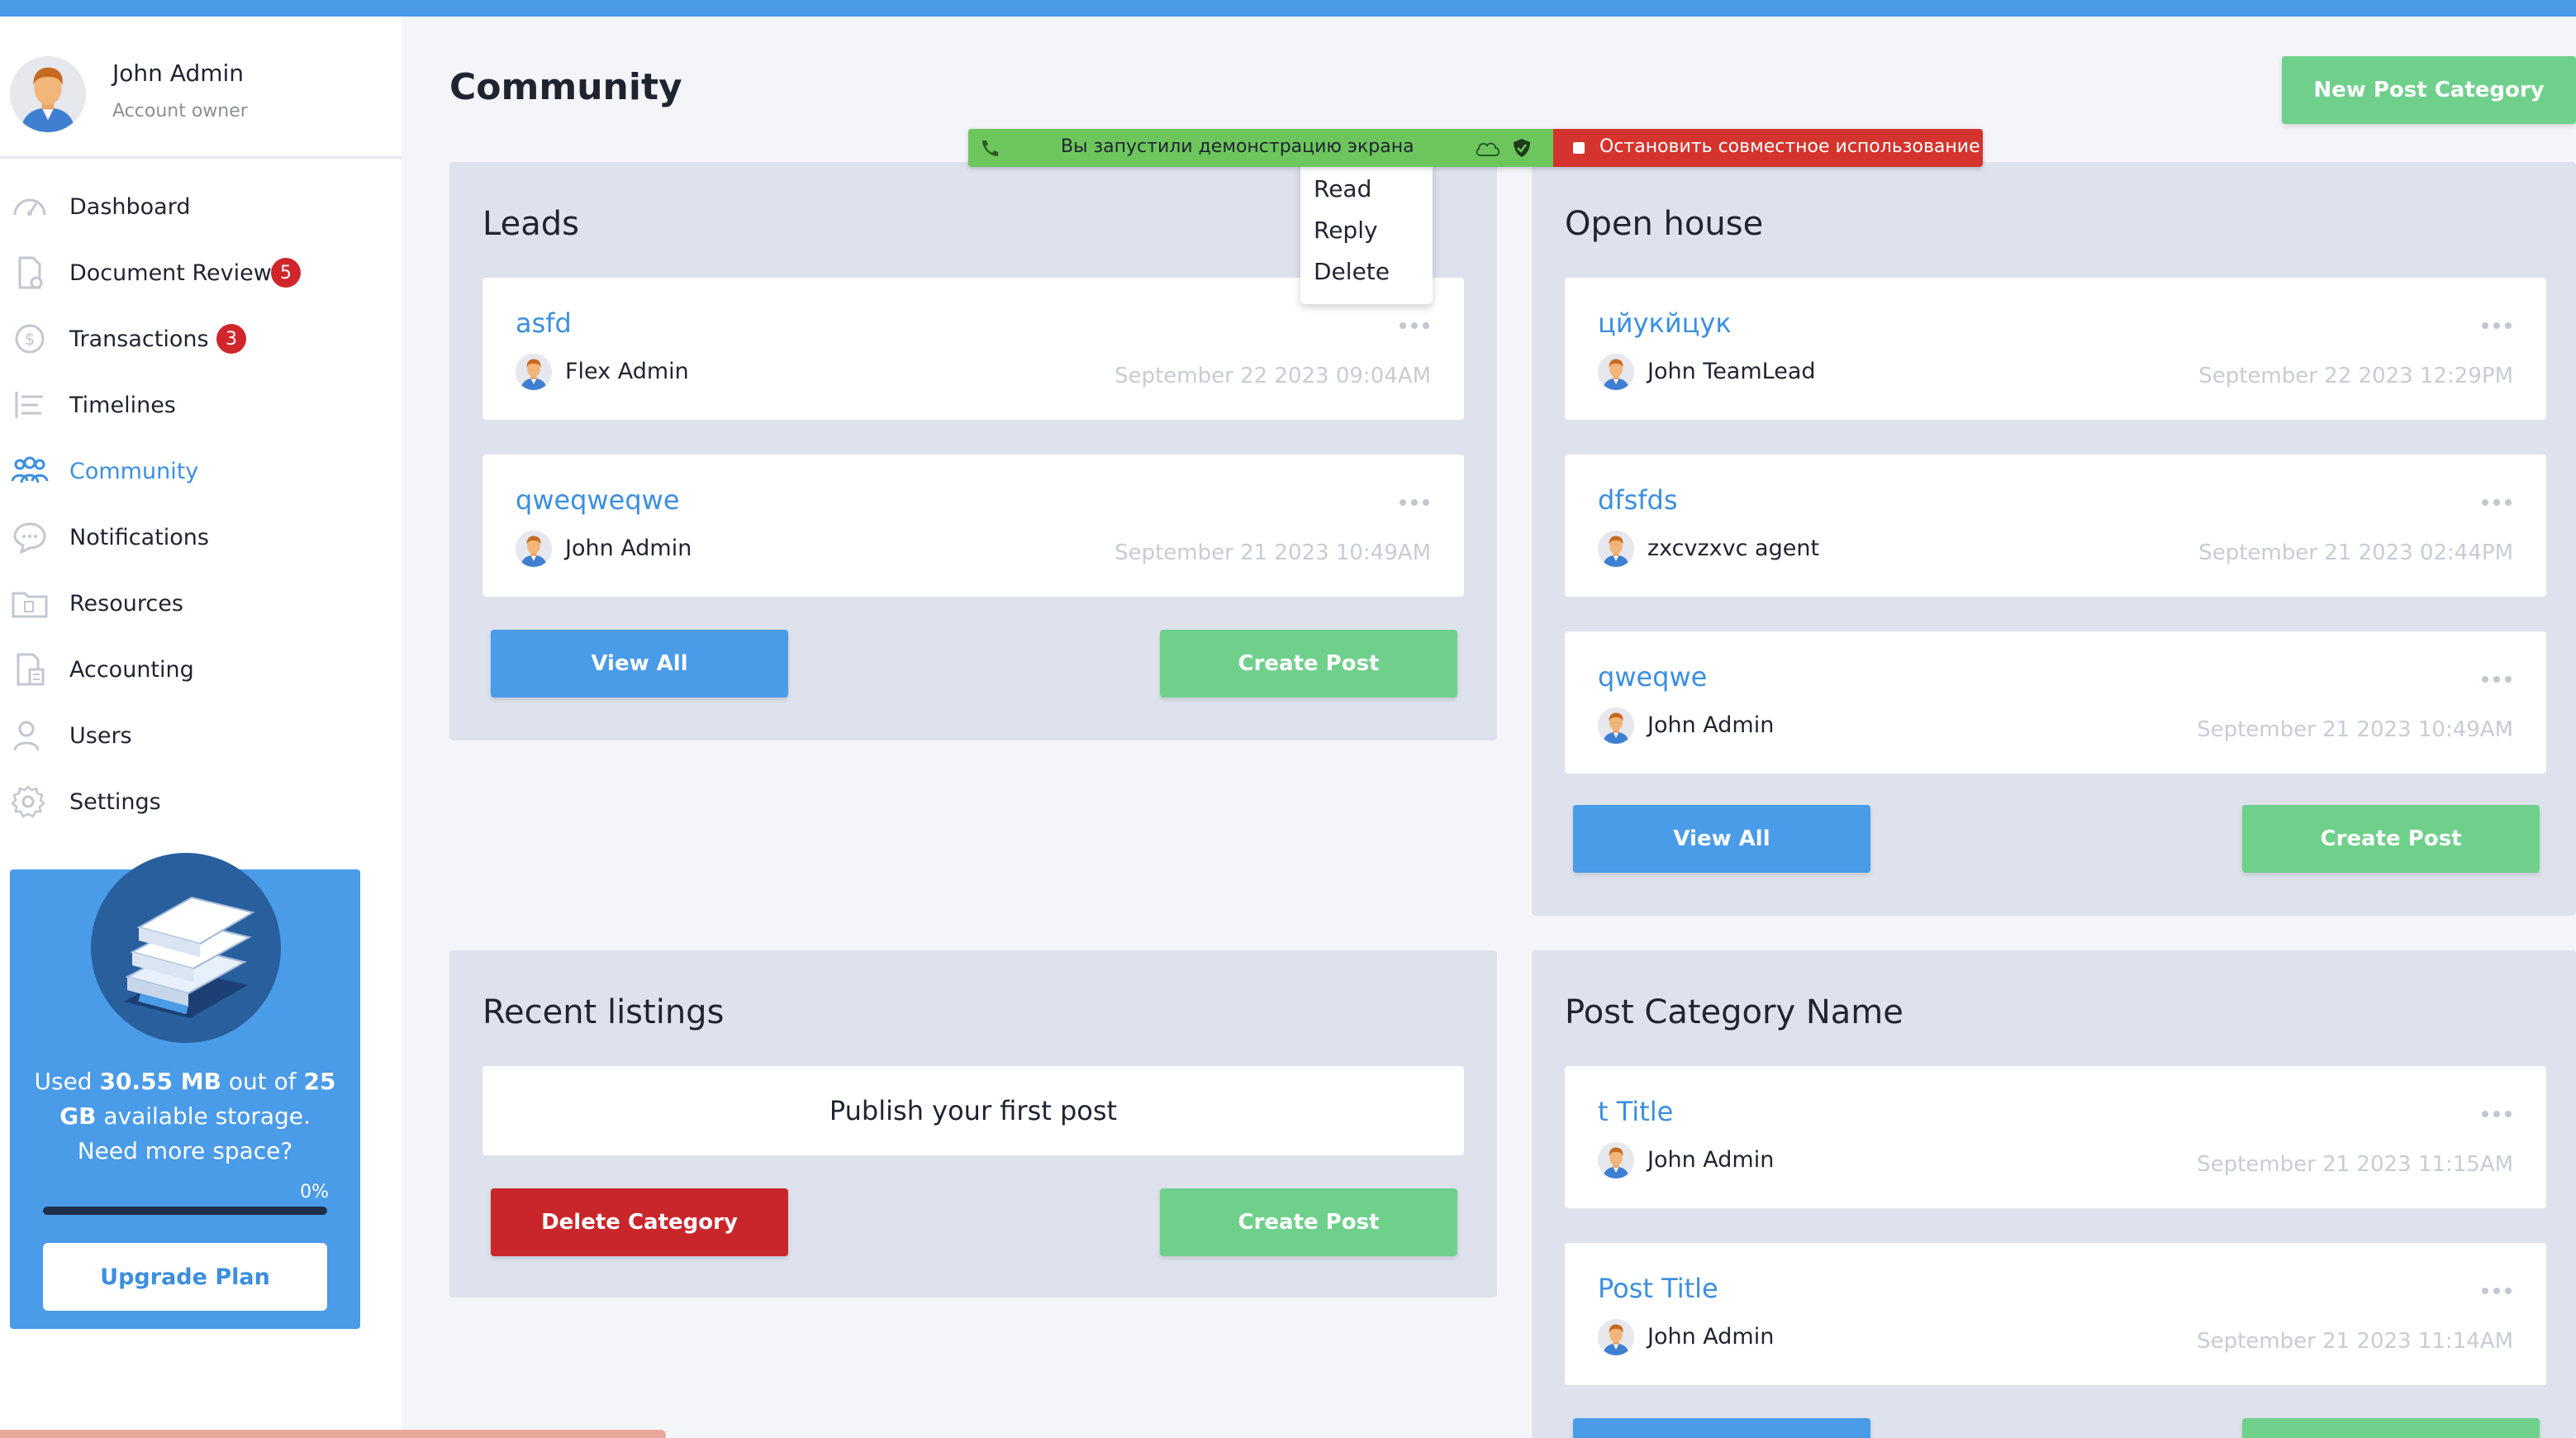  Describe the element at coordinates (1488, 149) in the screenshot. I see `cloud-icon` at that location.